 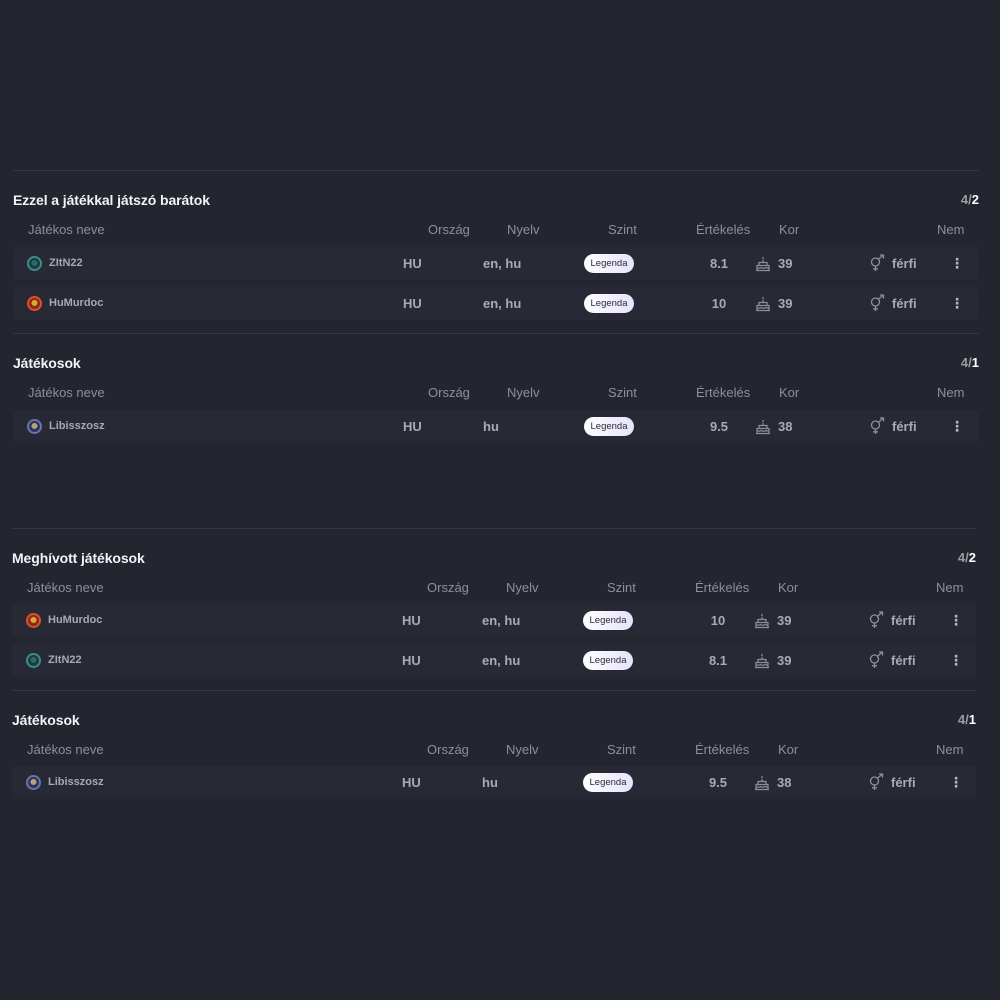 What do you see at coordinates (78, 558) in the screenshot?
I see `section-title: Meghívott játékosok` at bounding box center [78, 558].